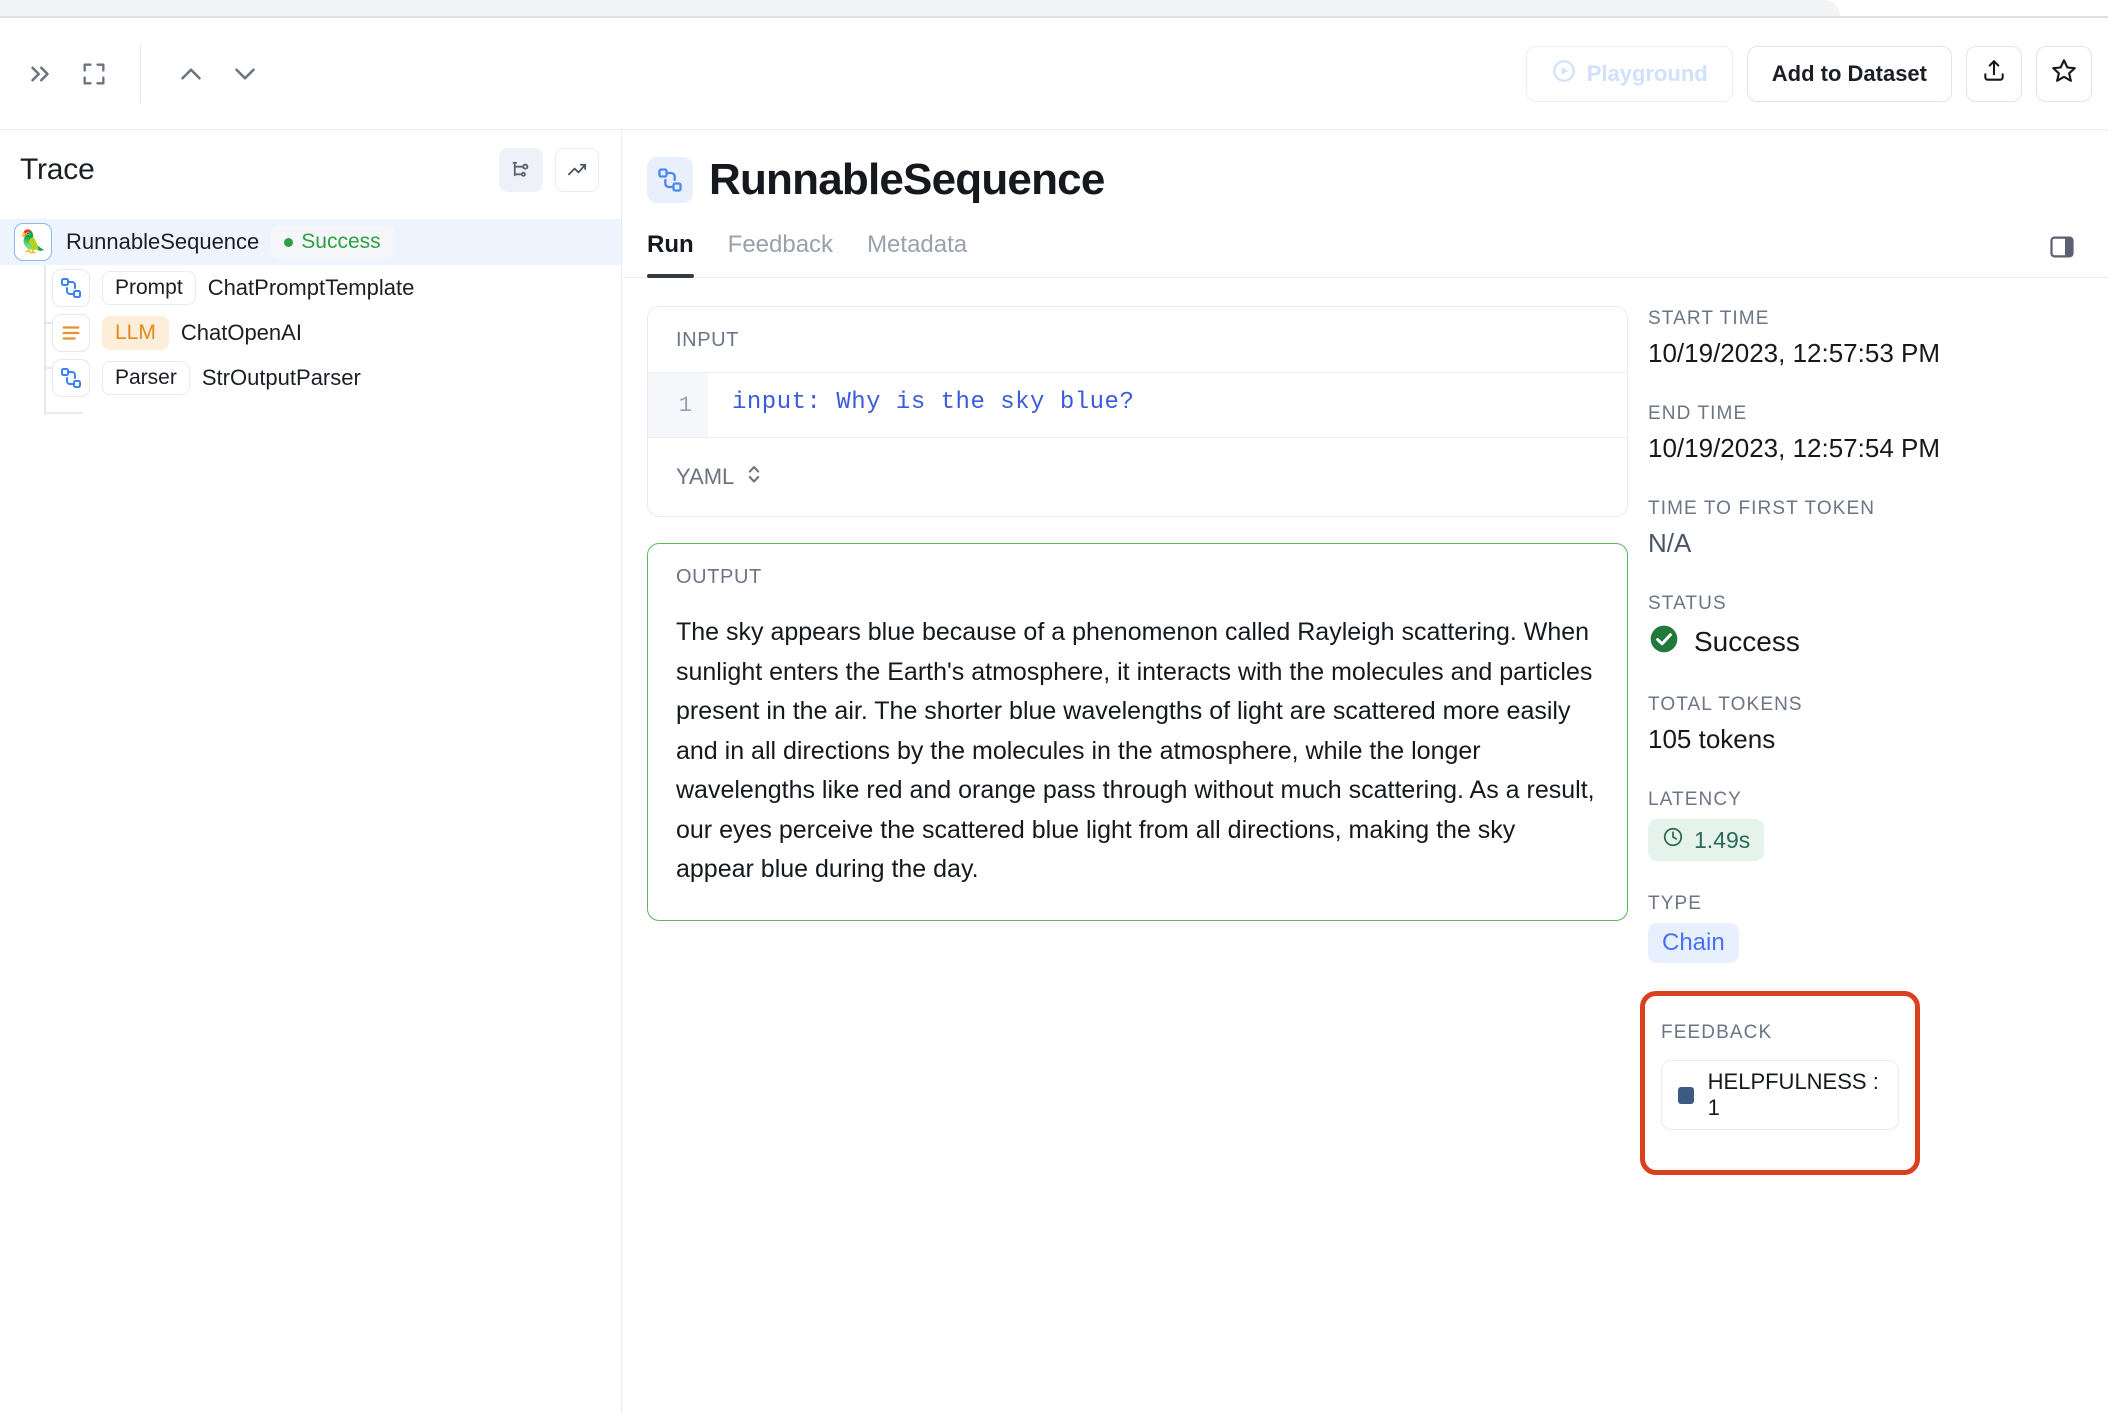 The image size is (2108, 1414). Describe the element at coordinates (1725, 704) in the screenshot. I see `total-tokens-label: TOTAL TOKENS` at that location.